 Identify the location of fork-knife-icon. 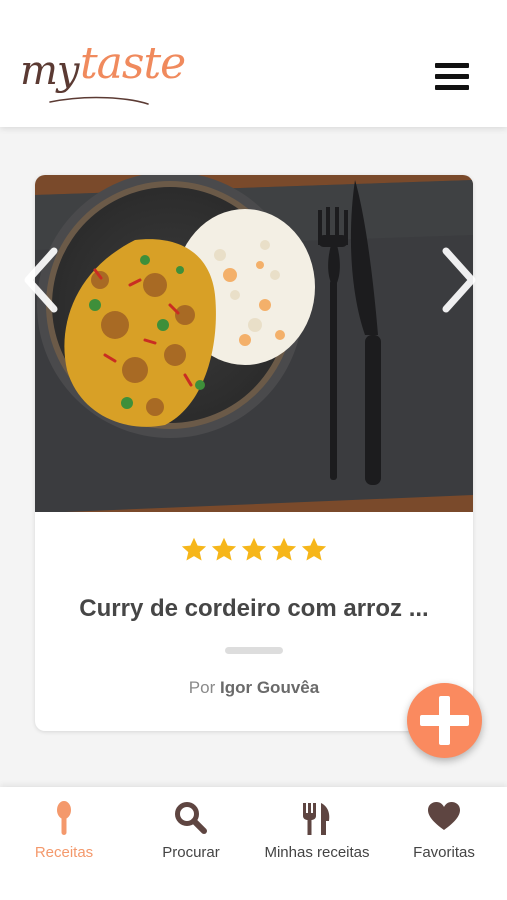
(316, 819).